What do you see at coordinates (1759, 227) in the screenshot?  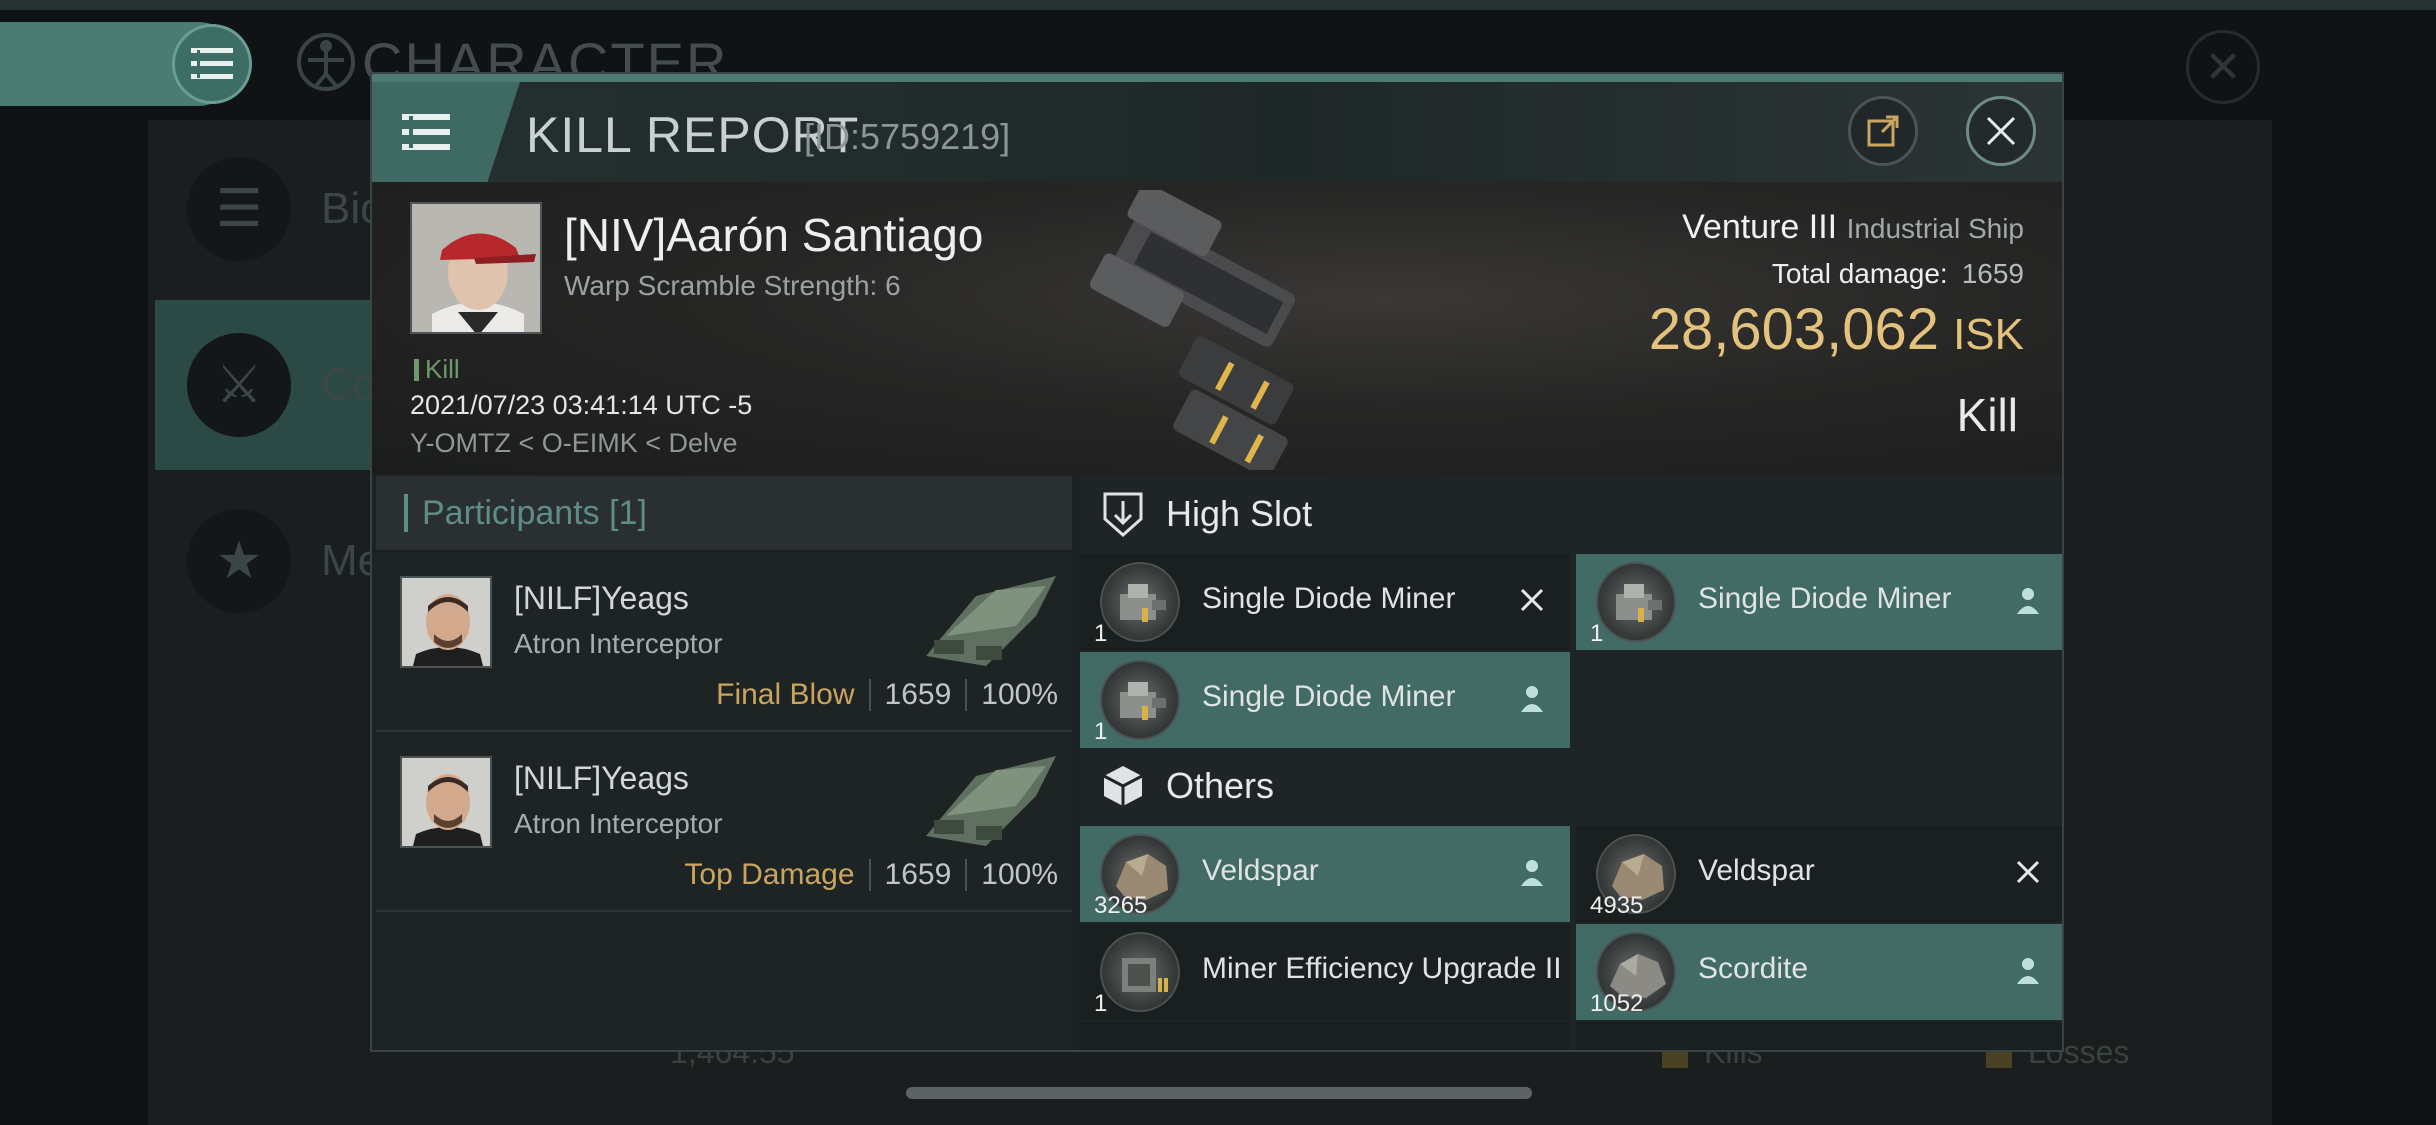 I see `ship-name: Venture III` at bounding box center [1759, 227].